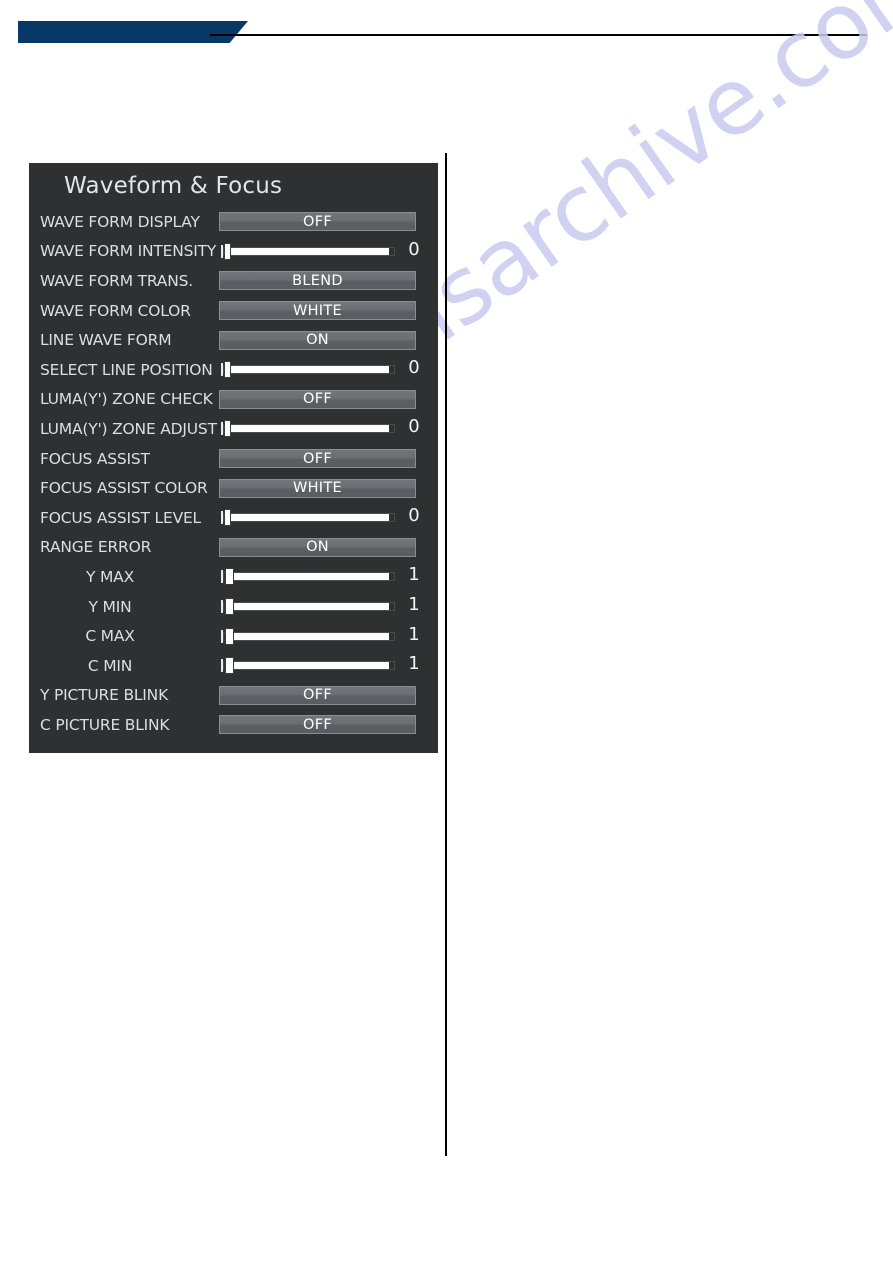  I want to click on osd-menu-title: Waveform & Focus, so click(173, 186).